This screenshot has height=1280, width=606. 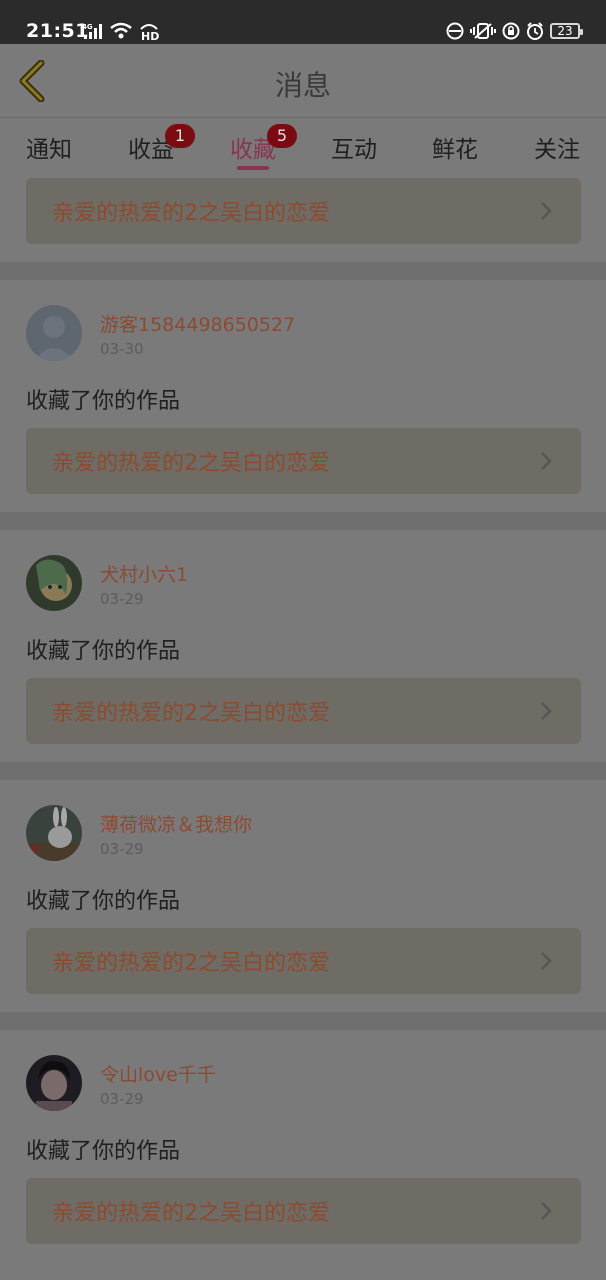 I want to click on tab-bar: 通知 收益 1 收藏 5 互动 鲜花 关注, so click(x=303, y=148).